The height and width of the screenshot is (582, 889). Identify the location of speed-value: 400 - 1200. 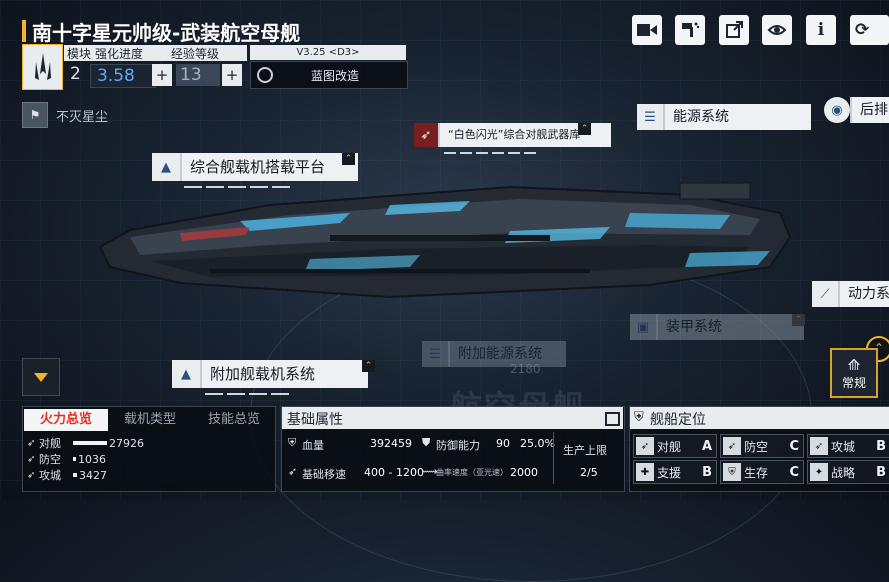
(394, 472).